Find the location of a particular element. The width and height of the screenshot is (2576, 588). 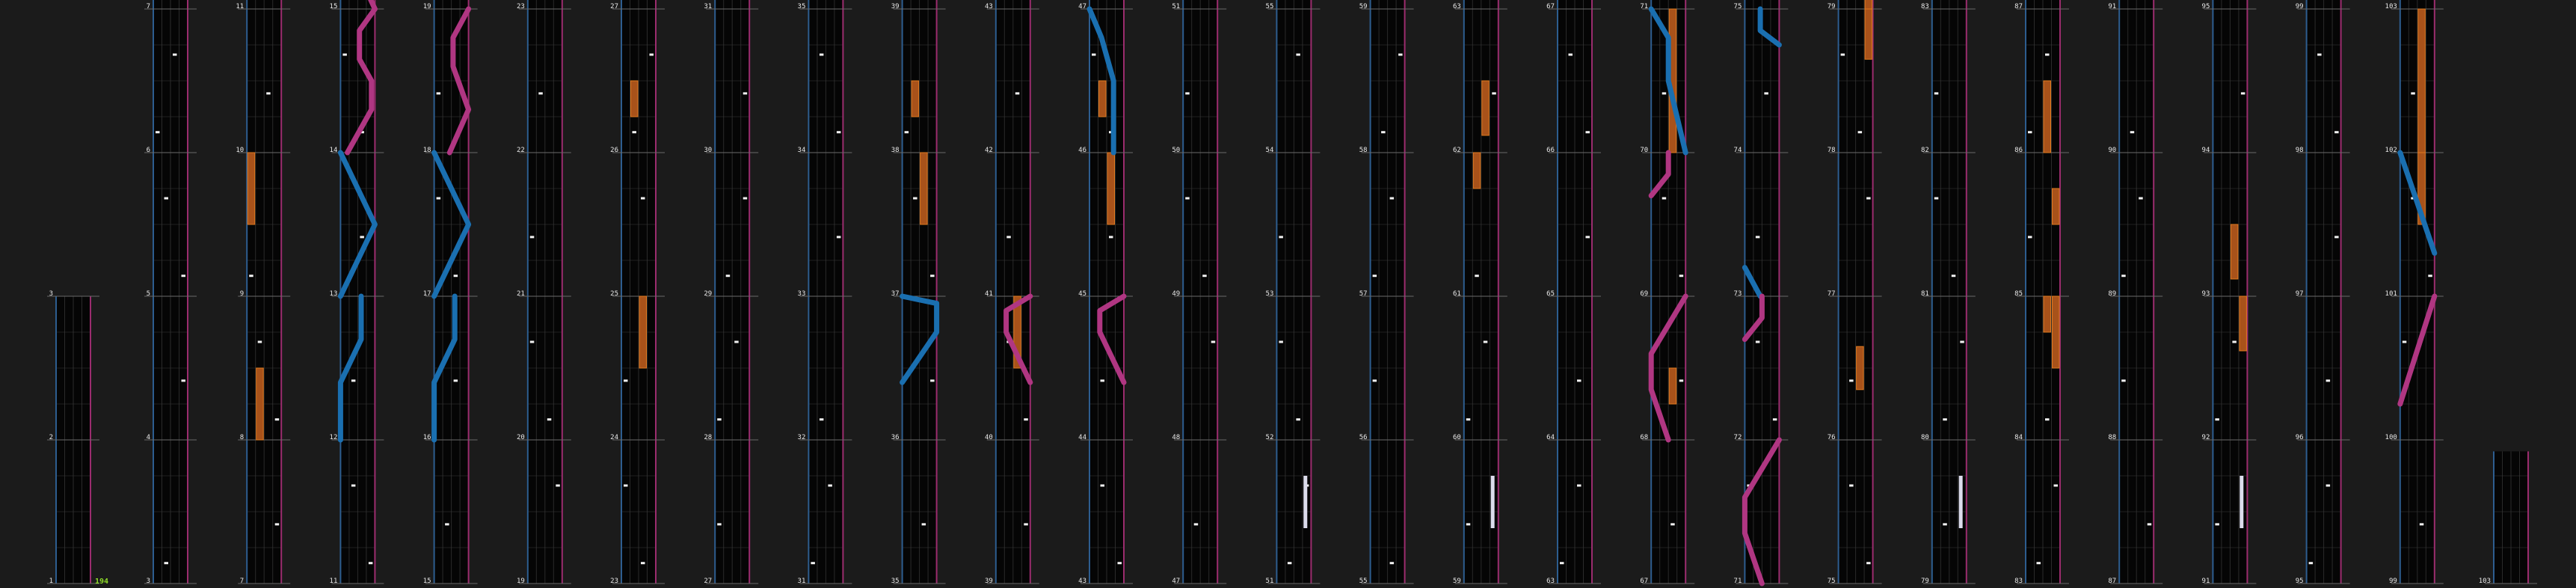

measure-number: 38 is located at coordinates (895, 151).